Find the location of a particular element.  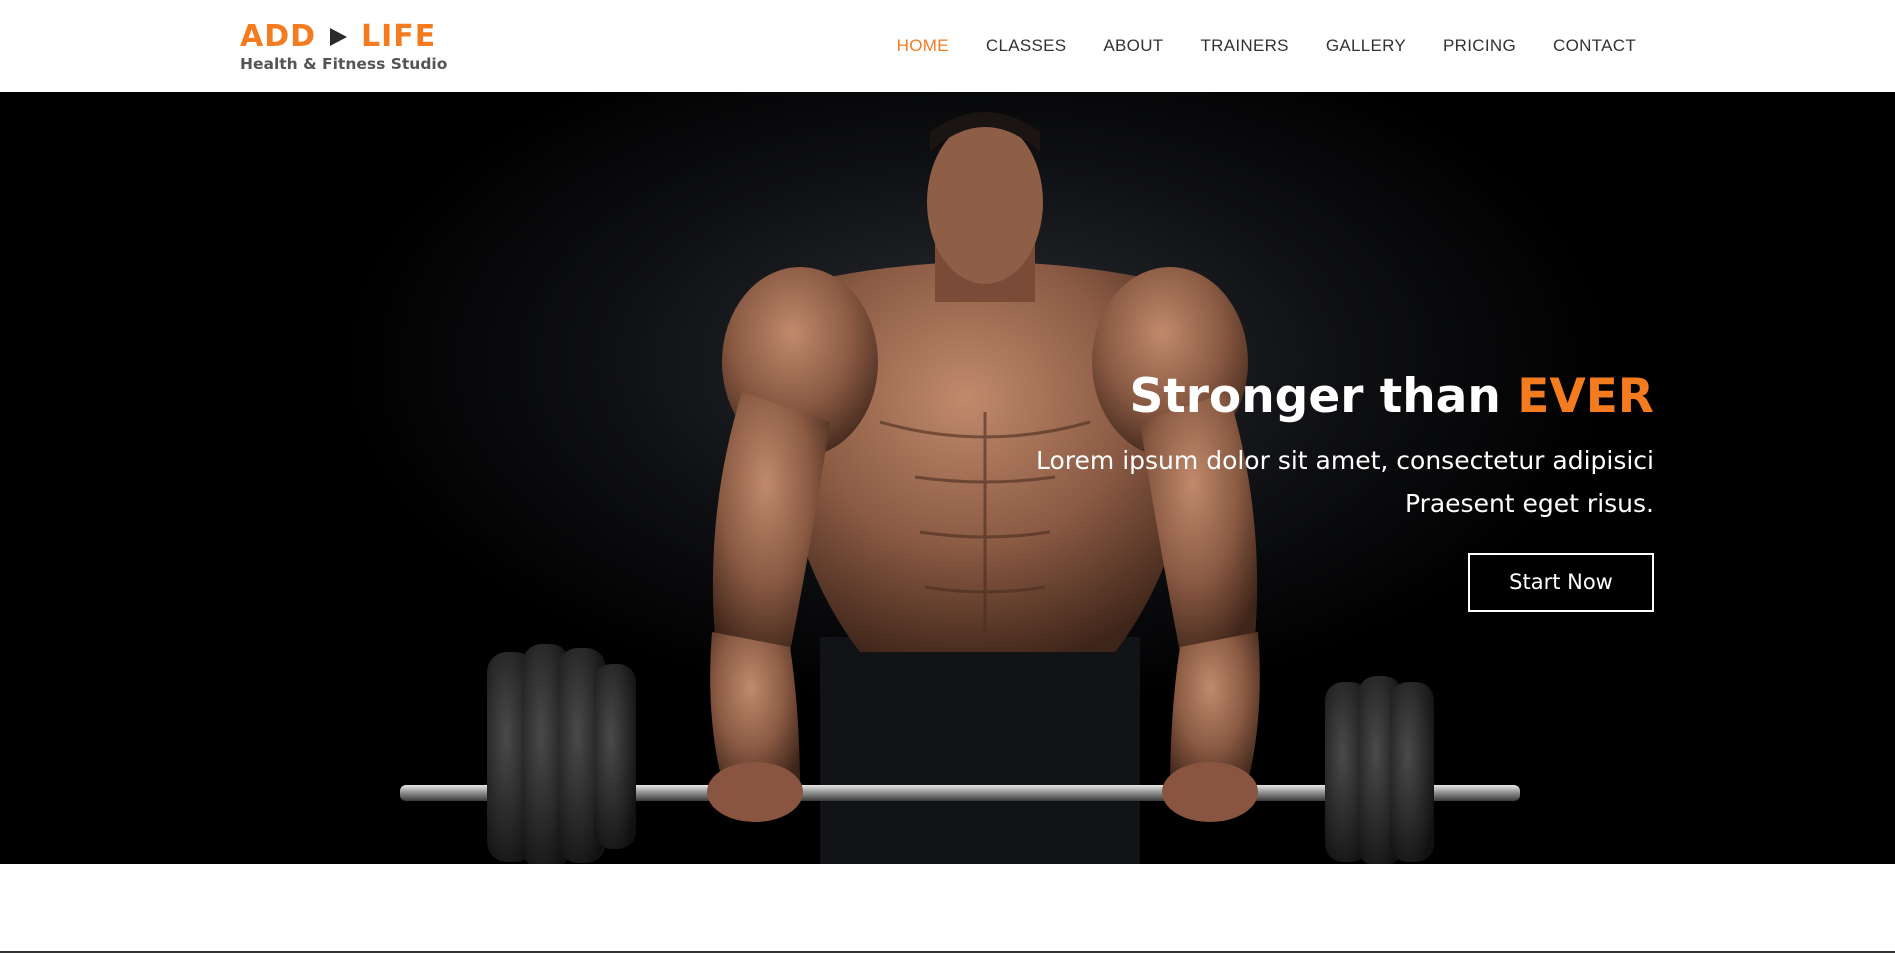

nav-item-about: ABOUT is located at coordinates (1133, 46).